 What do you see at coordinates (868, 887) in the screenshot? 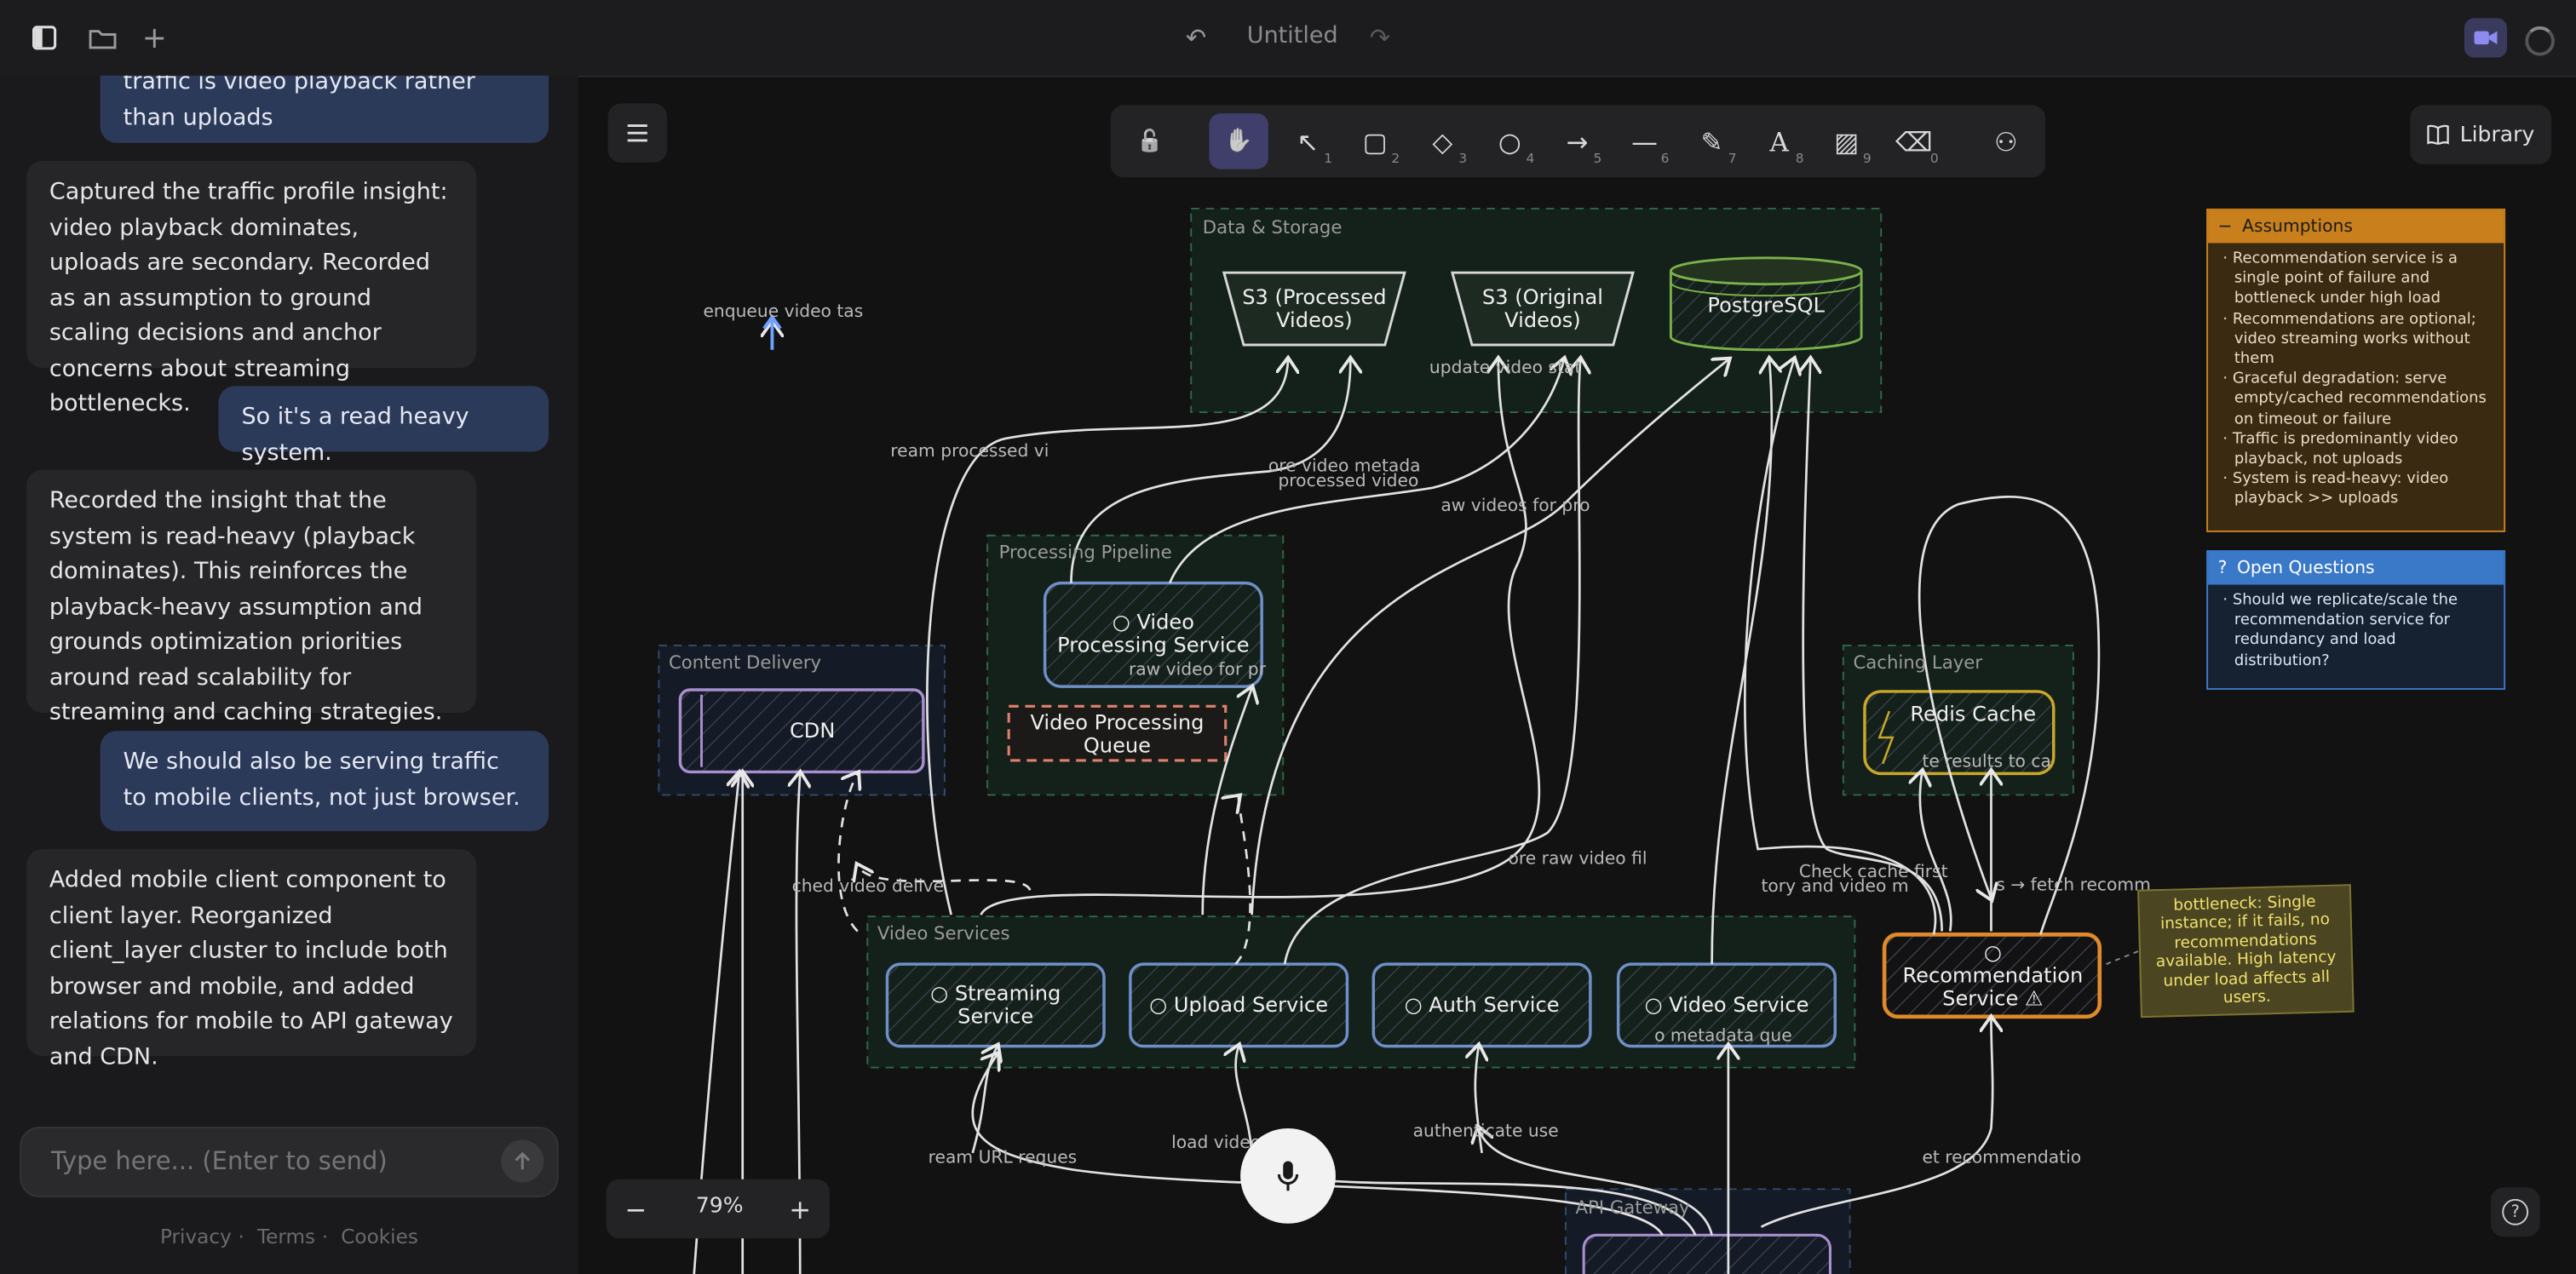
I see `edge-label-cached-video: ched video delive` at bounding box center [868, 887].